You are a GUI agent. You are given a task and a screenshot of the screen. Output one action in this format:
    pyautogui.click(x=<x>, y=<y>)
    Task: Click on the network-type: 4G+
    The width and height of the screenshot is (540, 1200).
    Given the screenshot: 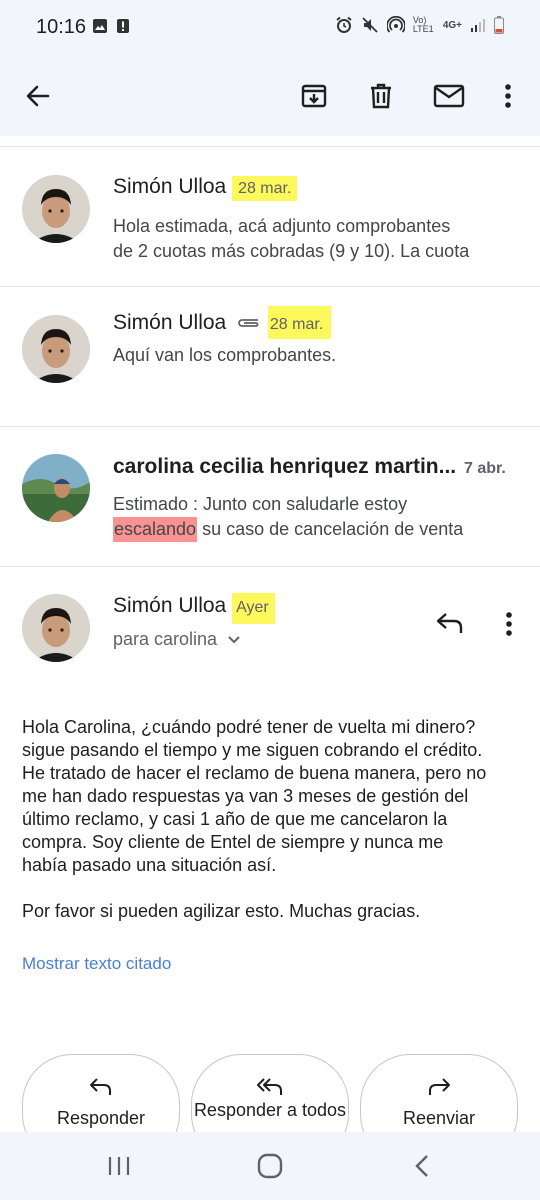 What is the action you would take?
    pyautogui.click(x=452, y=25)
    